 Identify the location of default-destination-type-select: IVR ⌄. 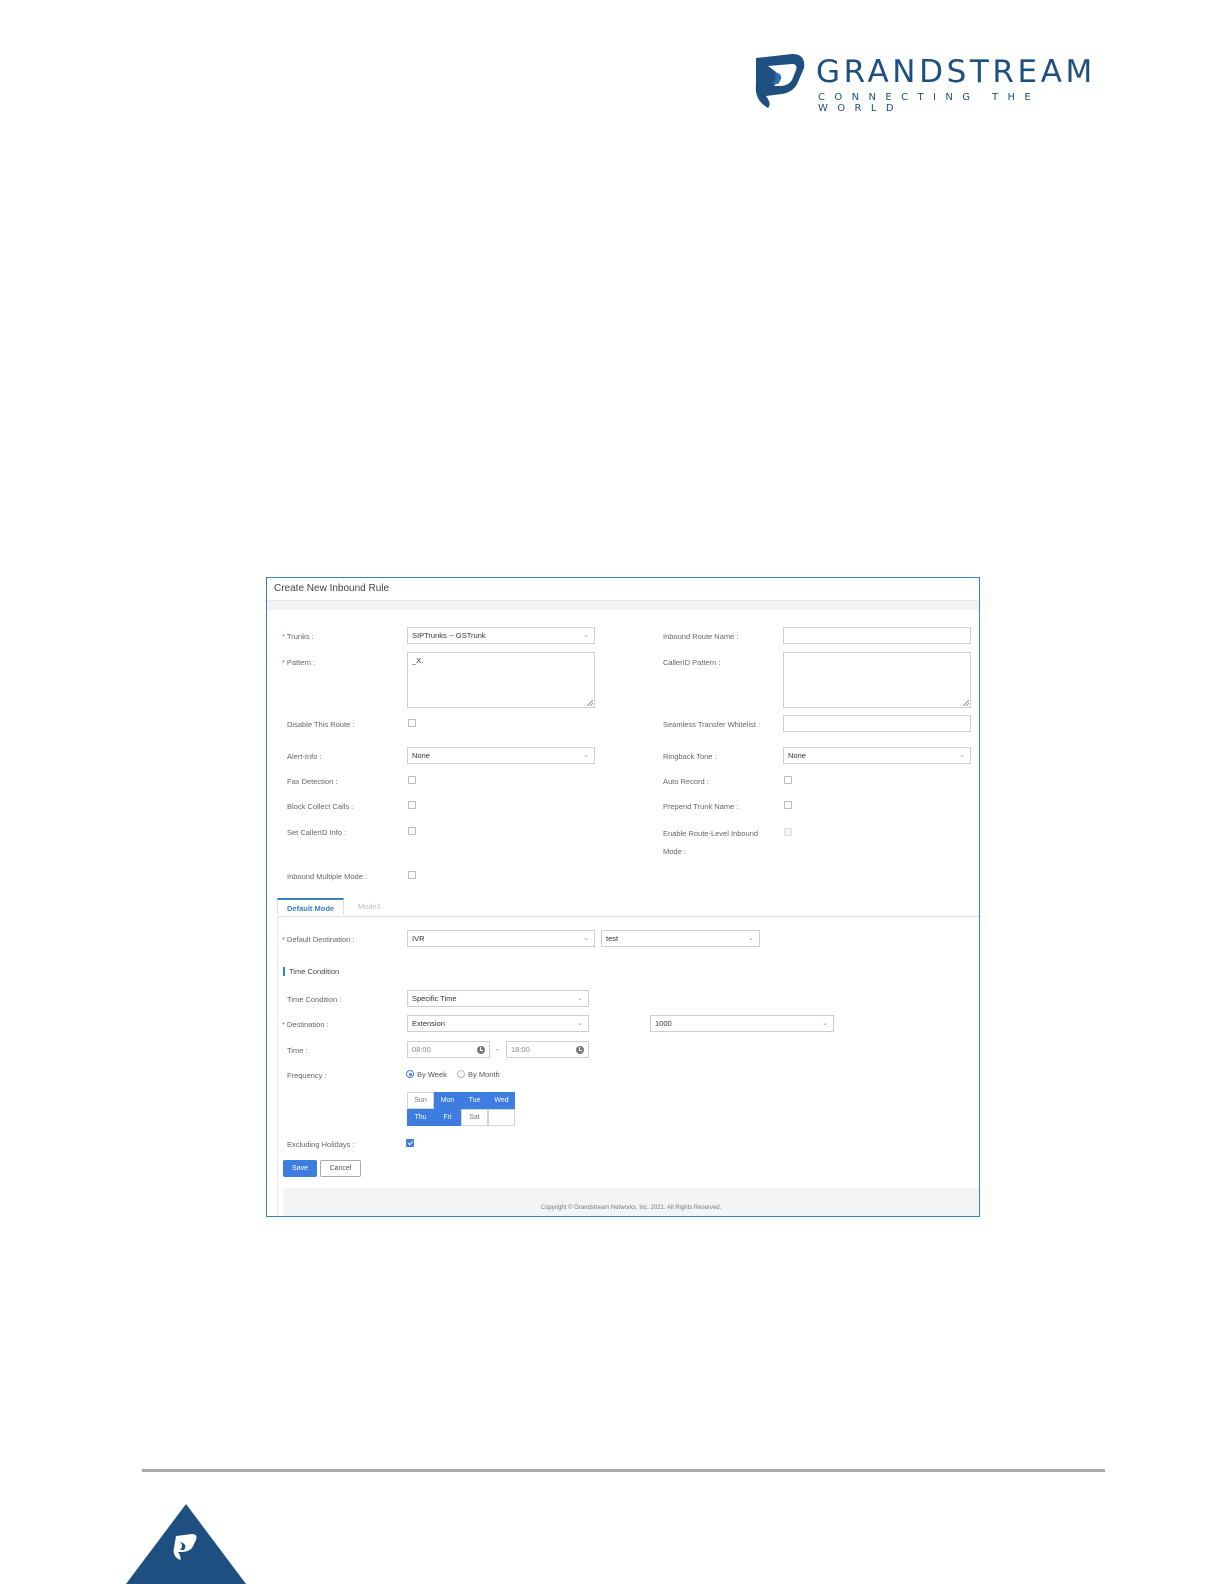
(501, 938).